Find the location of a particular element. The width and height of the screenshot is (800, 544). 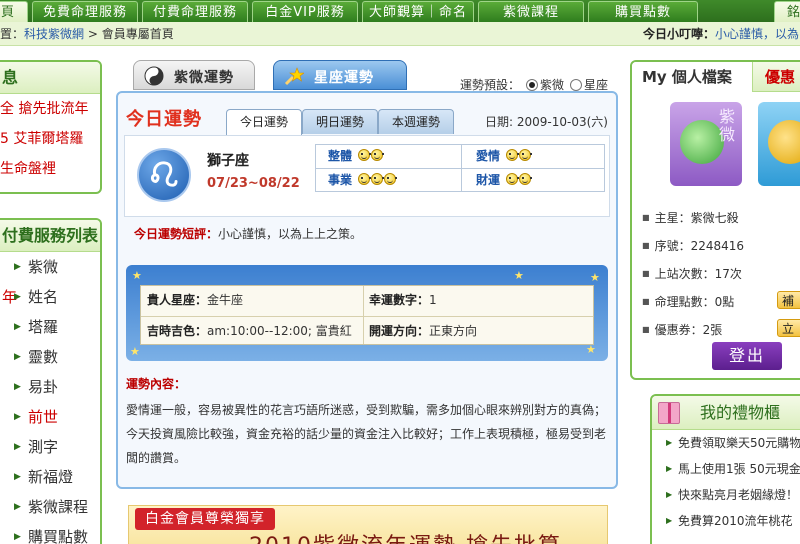

logout-button: 登出 is located at coordinates (747, 356).